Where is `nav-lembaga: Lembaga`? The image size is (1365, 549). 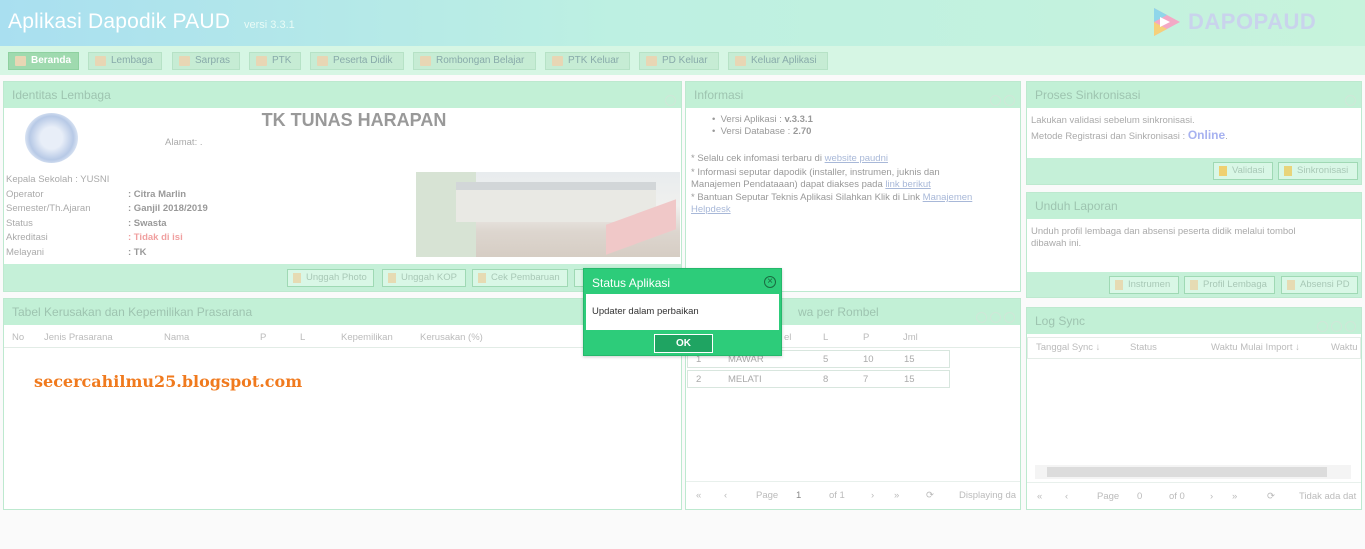 nav-lembaga: Lembaga is located at coordinates (125, 61).